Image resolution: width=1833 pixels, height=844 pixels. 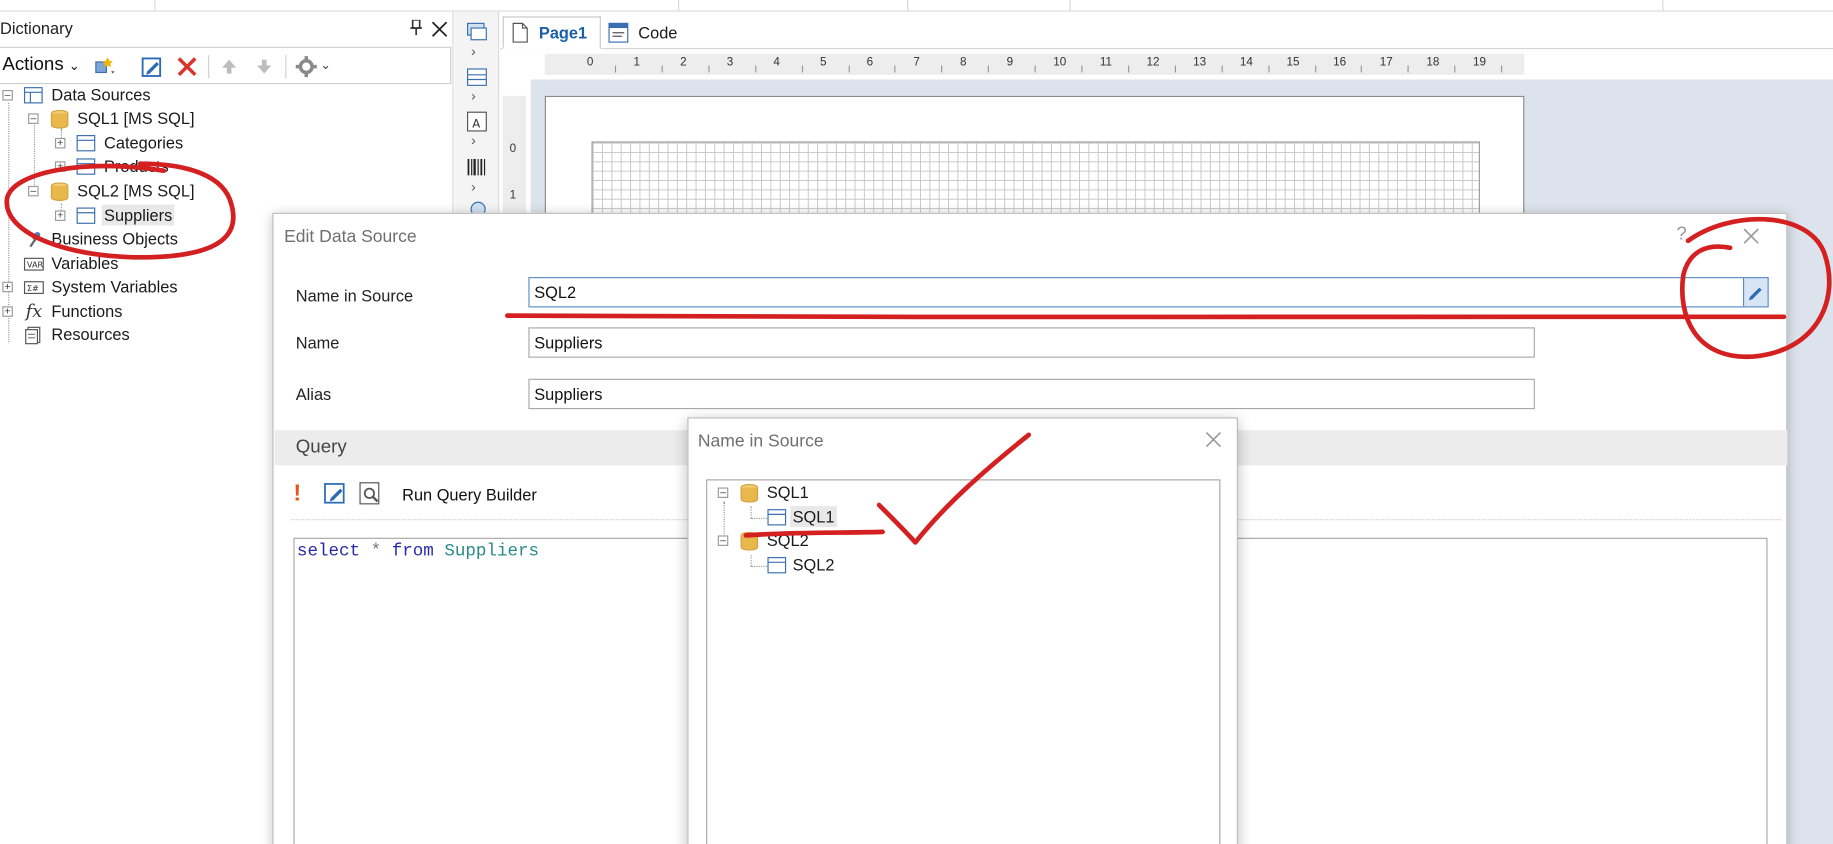 I want to click on function-icon: fx, so click(x=34, y=311).